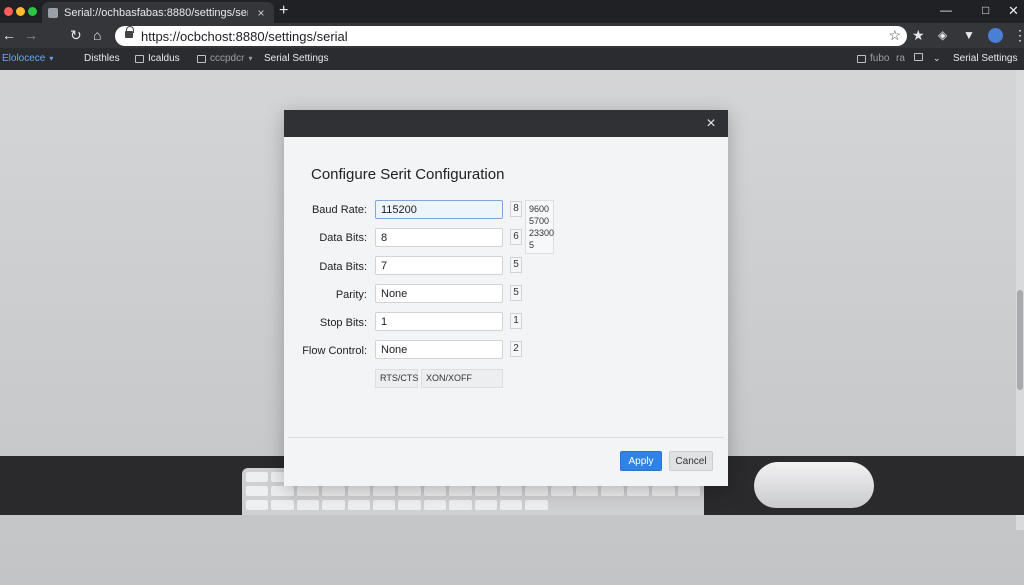 Image resolution: width=1024 pixels, height=585 pixels. I want to click on window-restore-icon: □, so click(985, 10).